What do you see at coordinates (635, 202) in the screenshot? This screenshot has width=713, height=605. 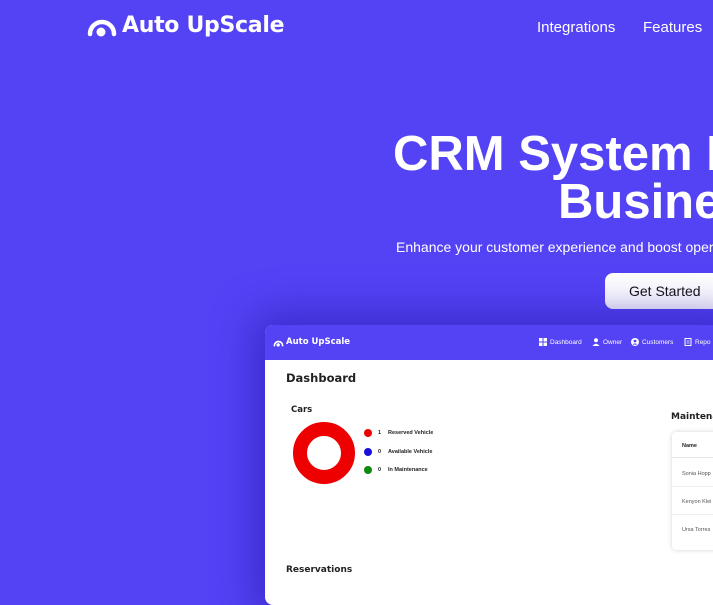 I see `hero-title-line2: Busine` at bounding box center [635, 202].